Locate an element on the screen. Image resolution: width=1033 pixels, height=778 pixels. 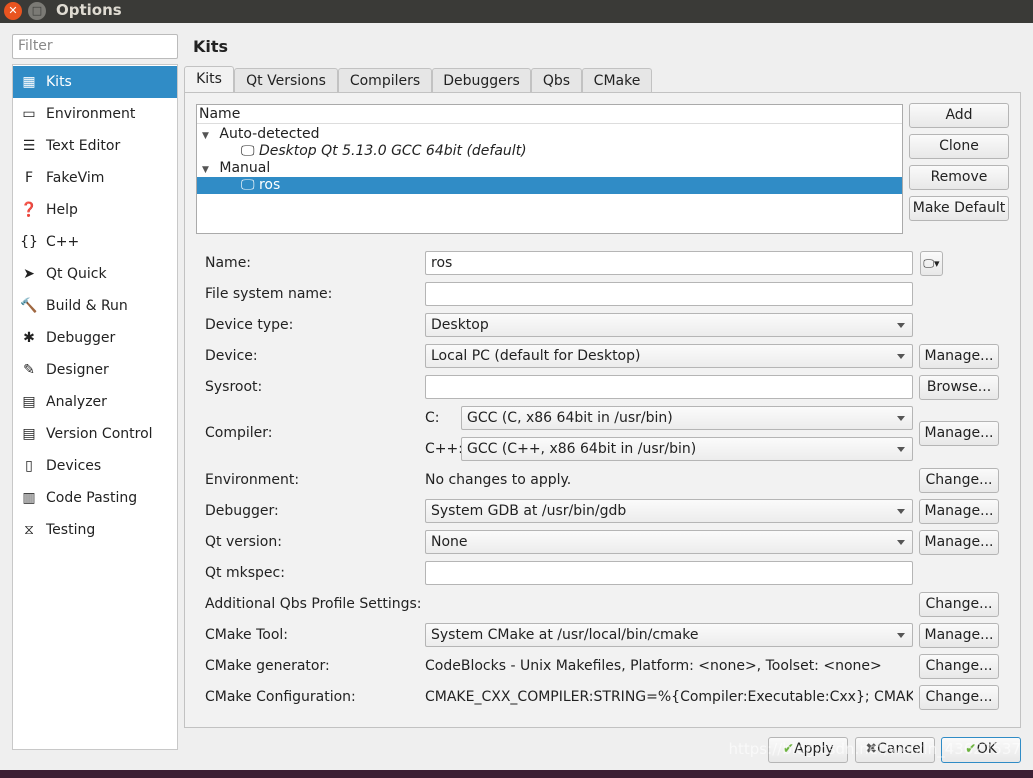
tree-item-desktop: 🖵 Desktop Qt 5.13.0 GCC 64bit (default) is located at coordinates (549, 151).